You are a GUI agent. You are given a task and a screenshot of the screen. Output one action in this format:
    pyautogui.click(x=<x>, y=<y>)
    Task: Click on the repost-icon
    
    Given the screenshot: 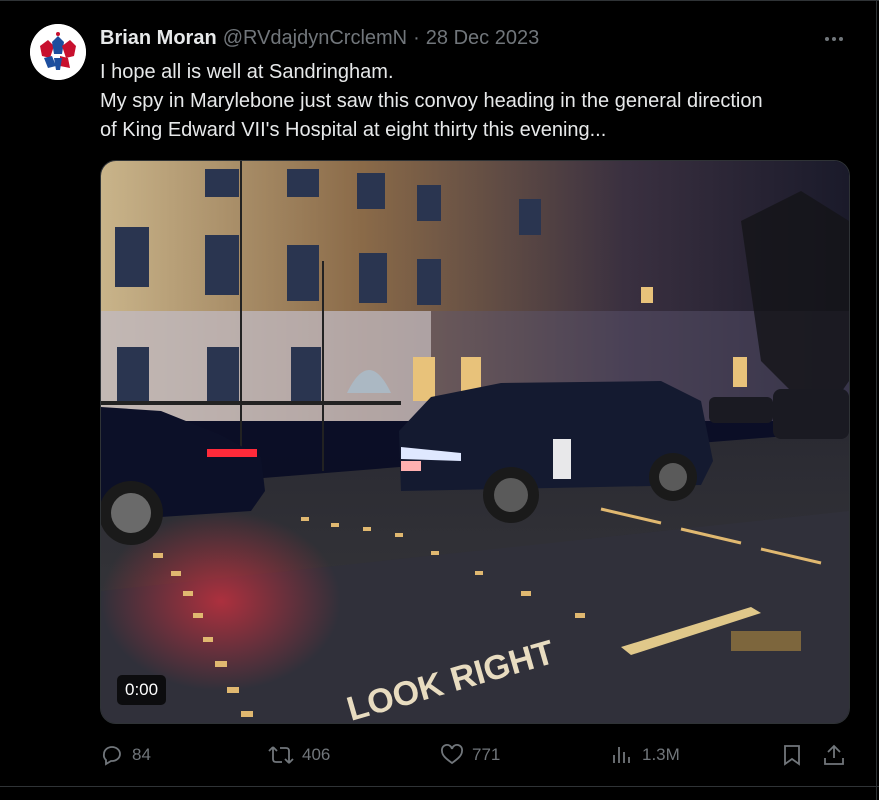 What is the action you would take?
    pyautogui.click(x=281, y=755)
    